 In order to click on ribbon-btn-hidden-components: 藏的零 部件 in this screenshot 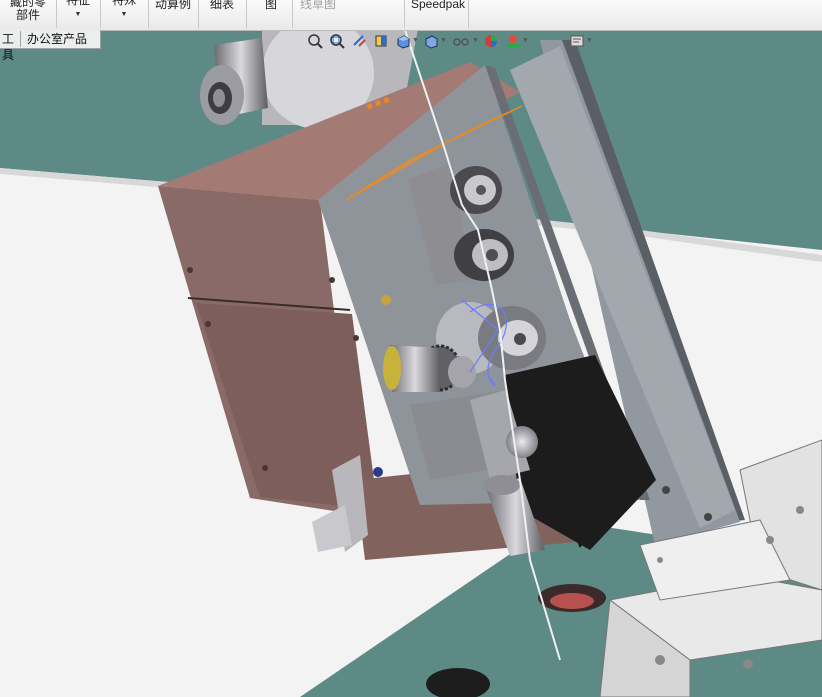, I will do `click(28, 15)`.